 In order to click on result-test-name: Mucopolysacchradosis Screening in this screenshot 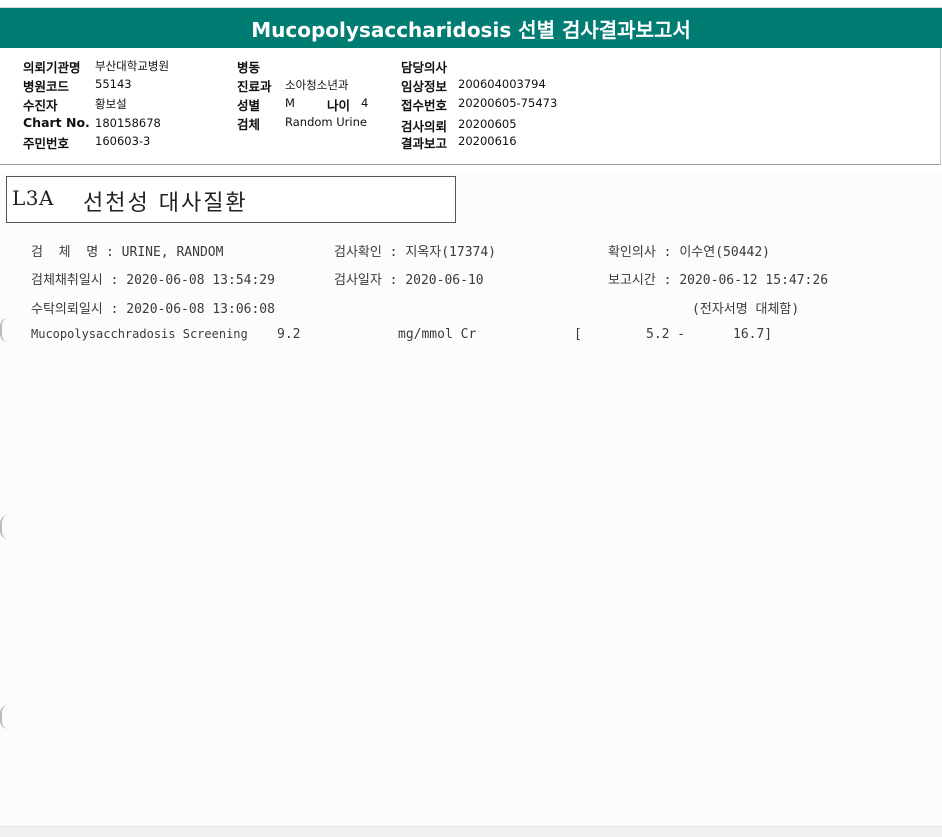, I will do `click(139, 334)`.